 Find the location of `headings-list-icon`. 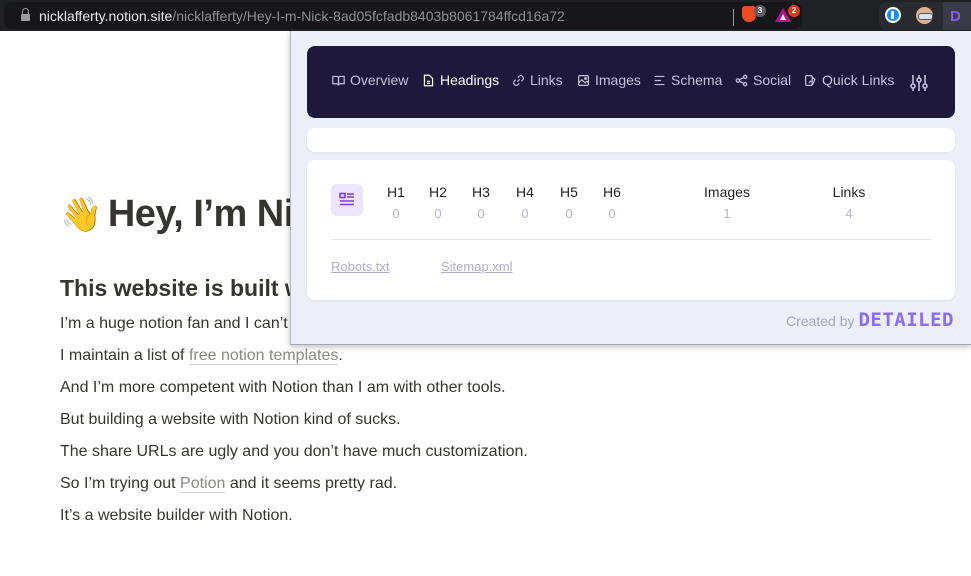

headings-list-icon is located at coordinates (347, 200).